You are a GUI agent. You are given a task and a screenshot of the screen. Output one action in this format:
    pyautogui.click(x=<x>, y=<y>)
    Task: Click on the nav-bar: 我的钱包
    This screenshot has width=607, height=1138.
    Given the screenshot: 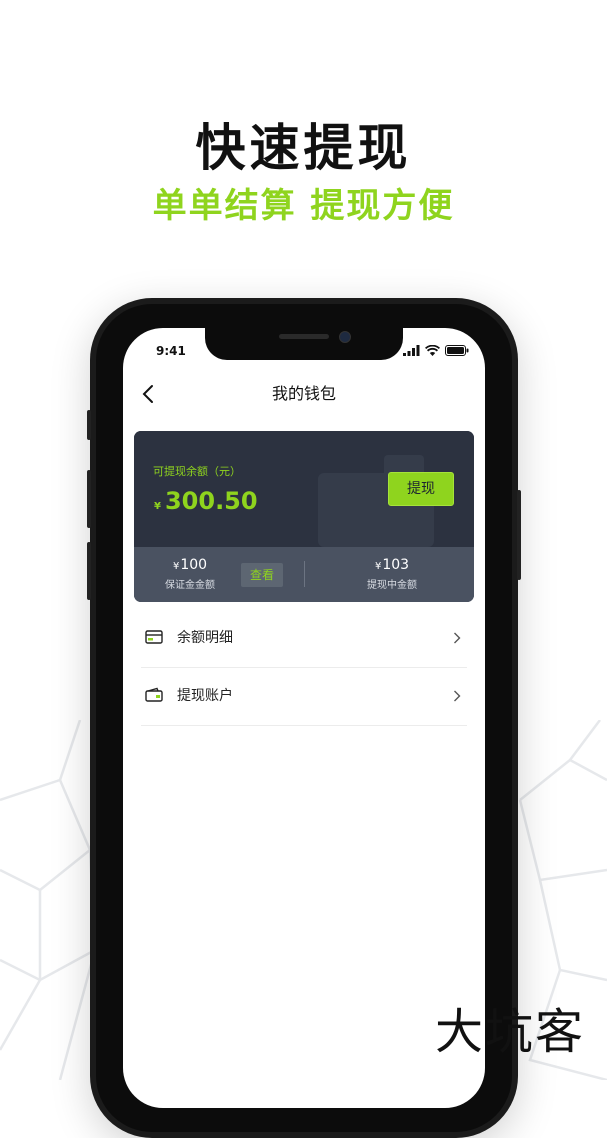 What is the action you would take?
    pyautogui.click(x=304, y=394)
    